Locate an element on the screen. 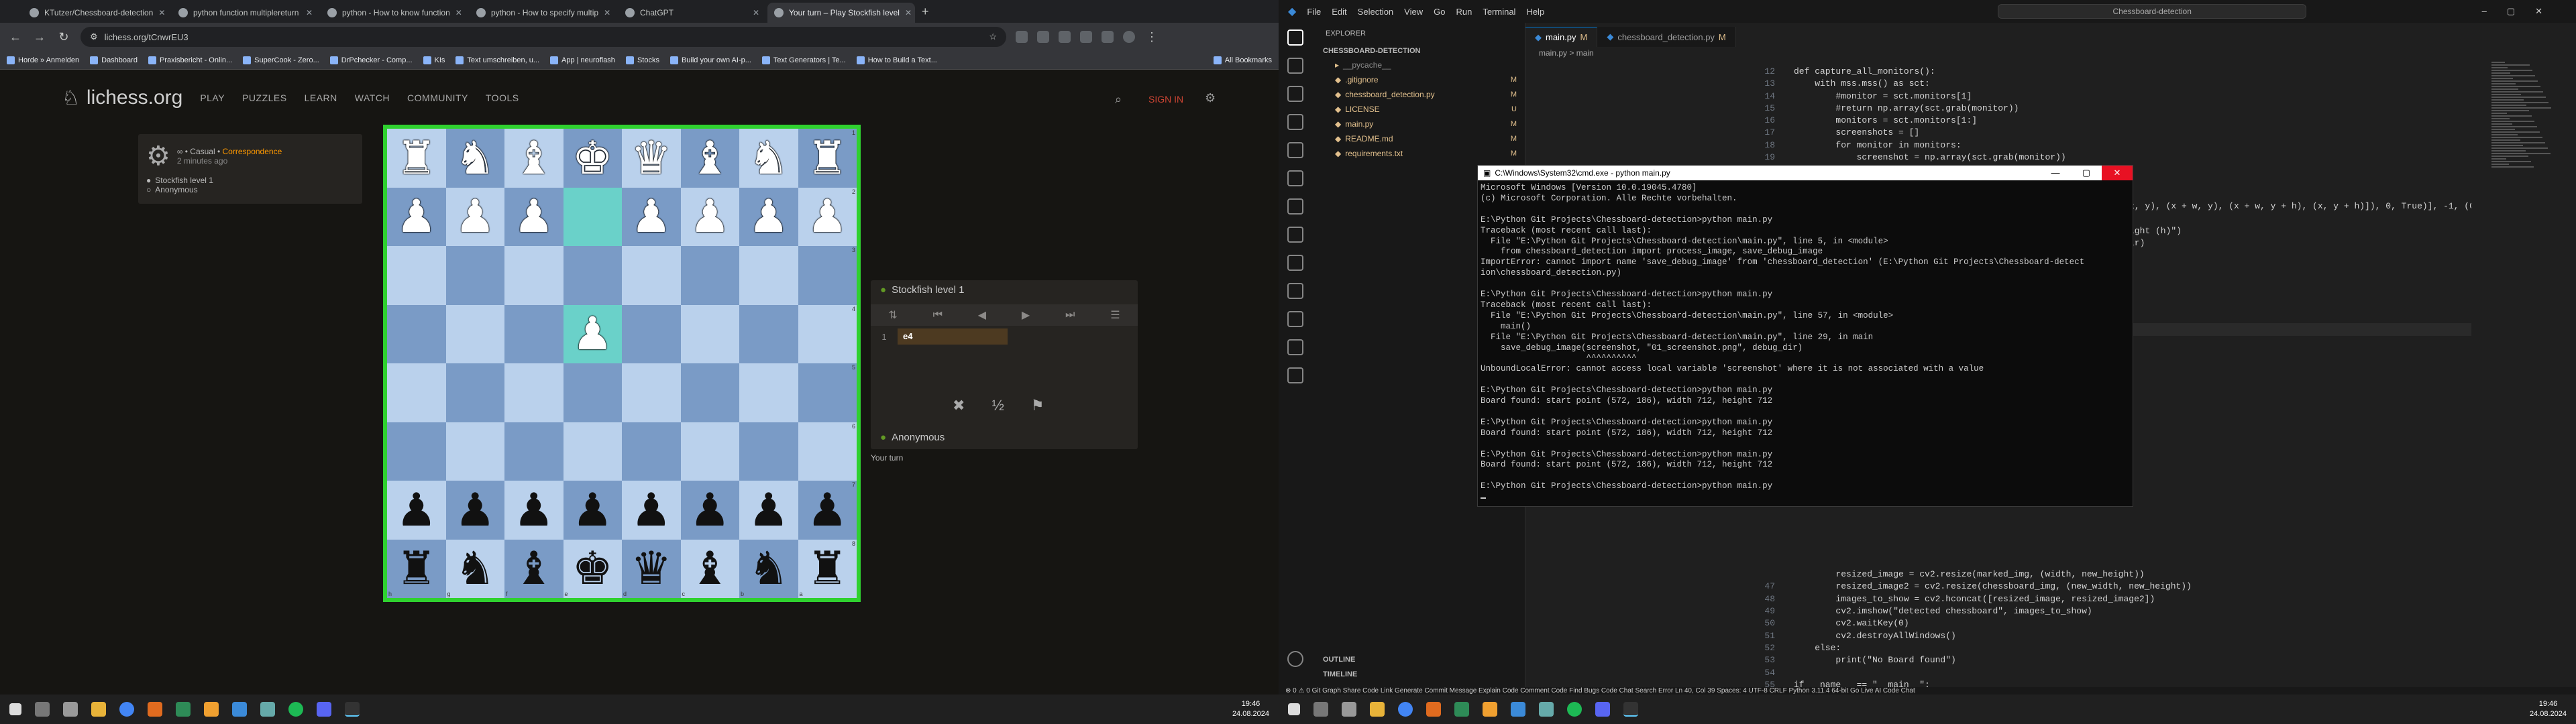 Image resolution: width=2576 pixels, height=724 pixels. rocket-icon is located at coordinates (1295, 375).